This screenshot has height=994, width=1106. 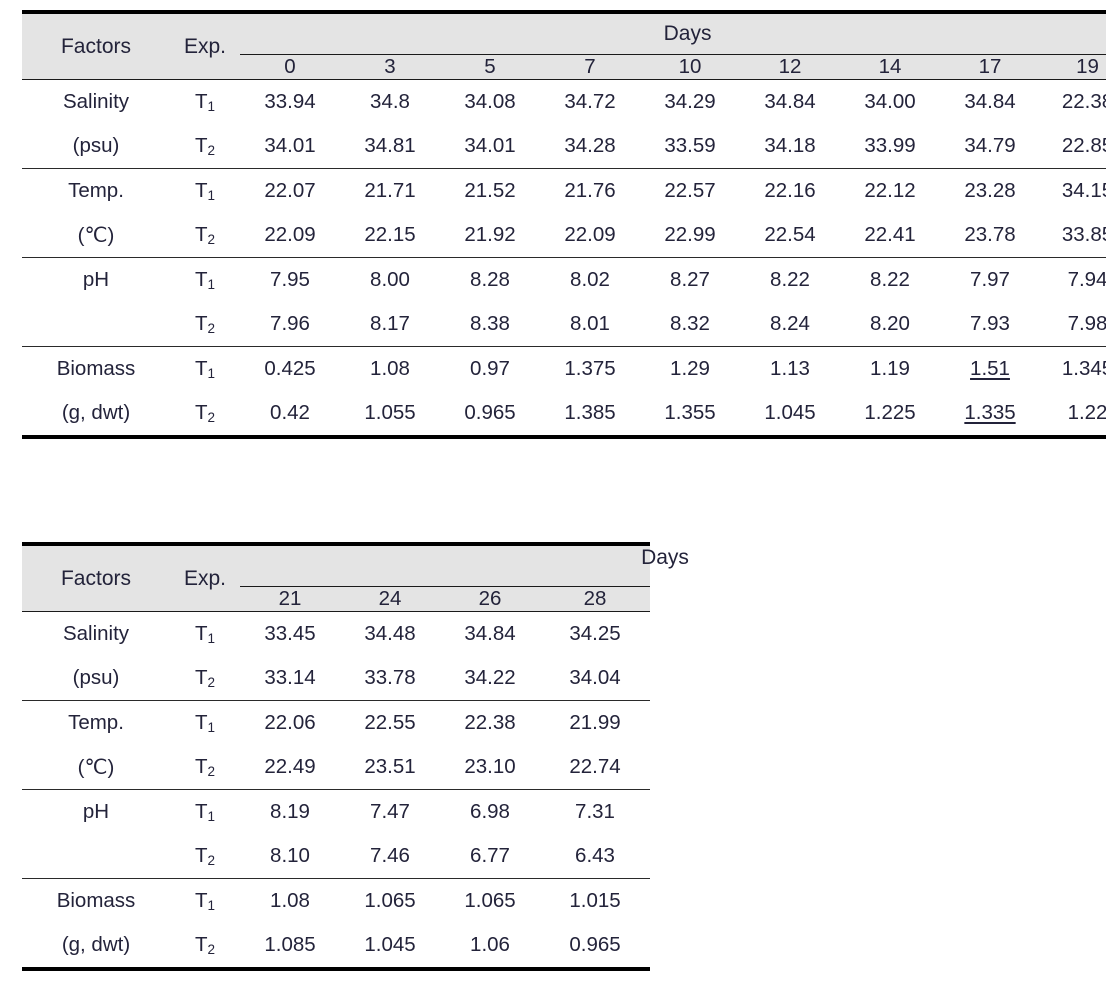 I want to click on data-cell: 0.42, so click(x=290, y=412).